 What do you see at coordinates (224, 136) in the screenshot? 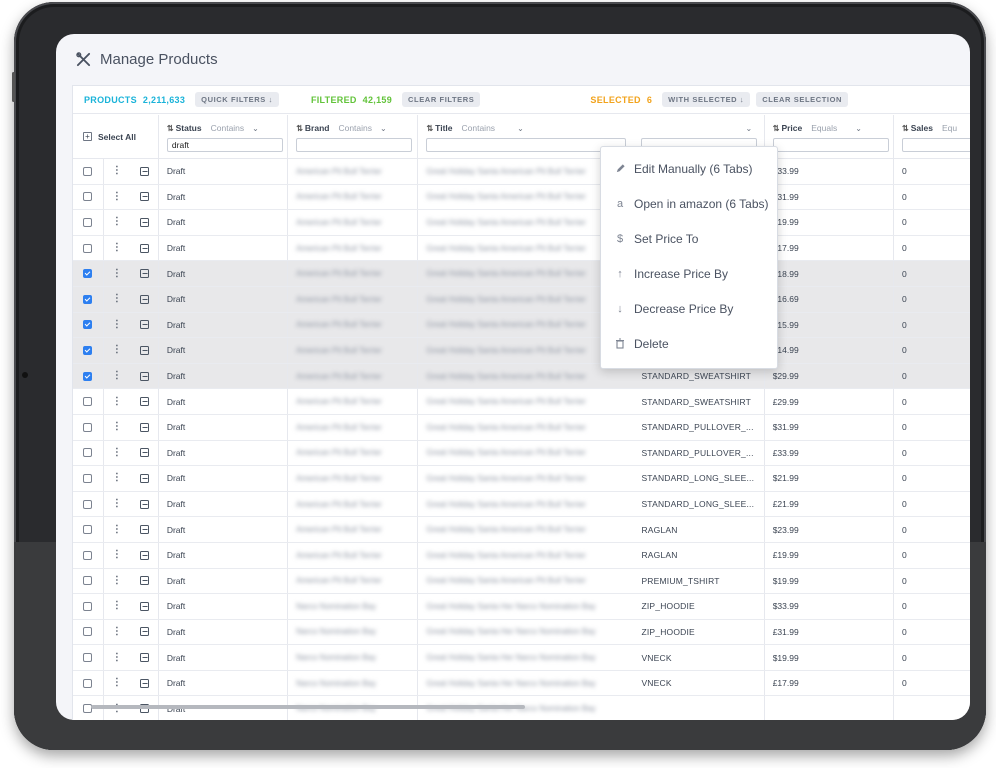
I see `status-column-header: ⇅ Status Contains ⌄ draft` at bounding box center [224, 136].